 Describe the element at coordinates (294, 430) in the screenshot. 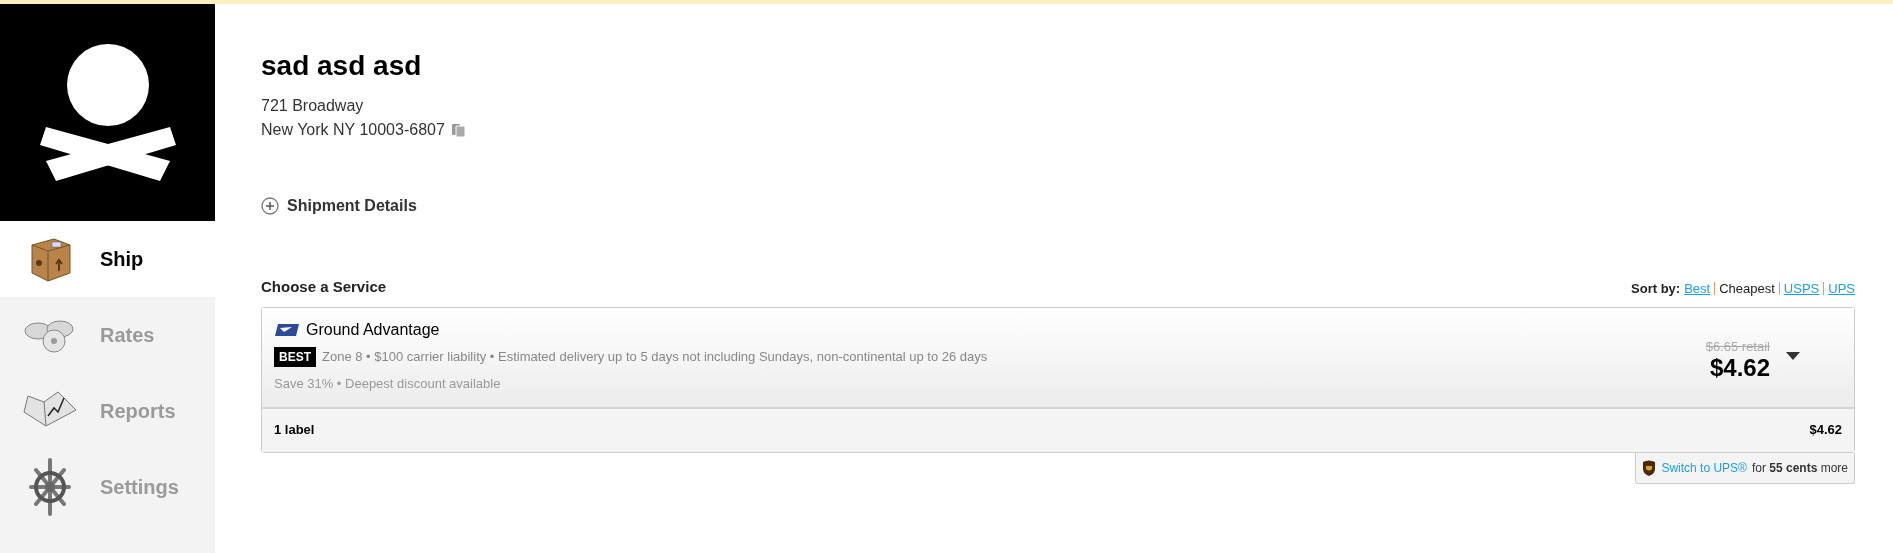

I see `label-count: 1 label` at that location.